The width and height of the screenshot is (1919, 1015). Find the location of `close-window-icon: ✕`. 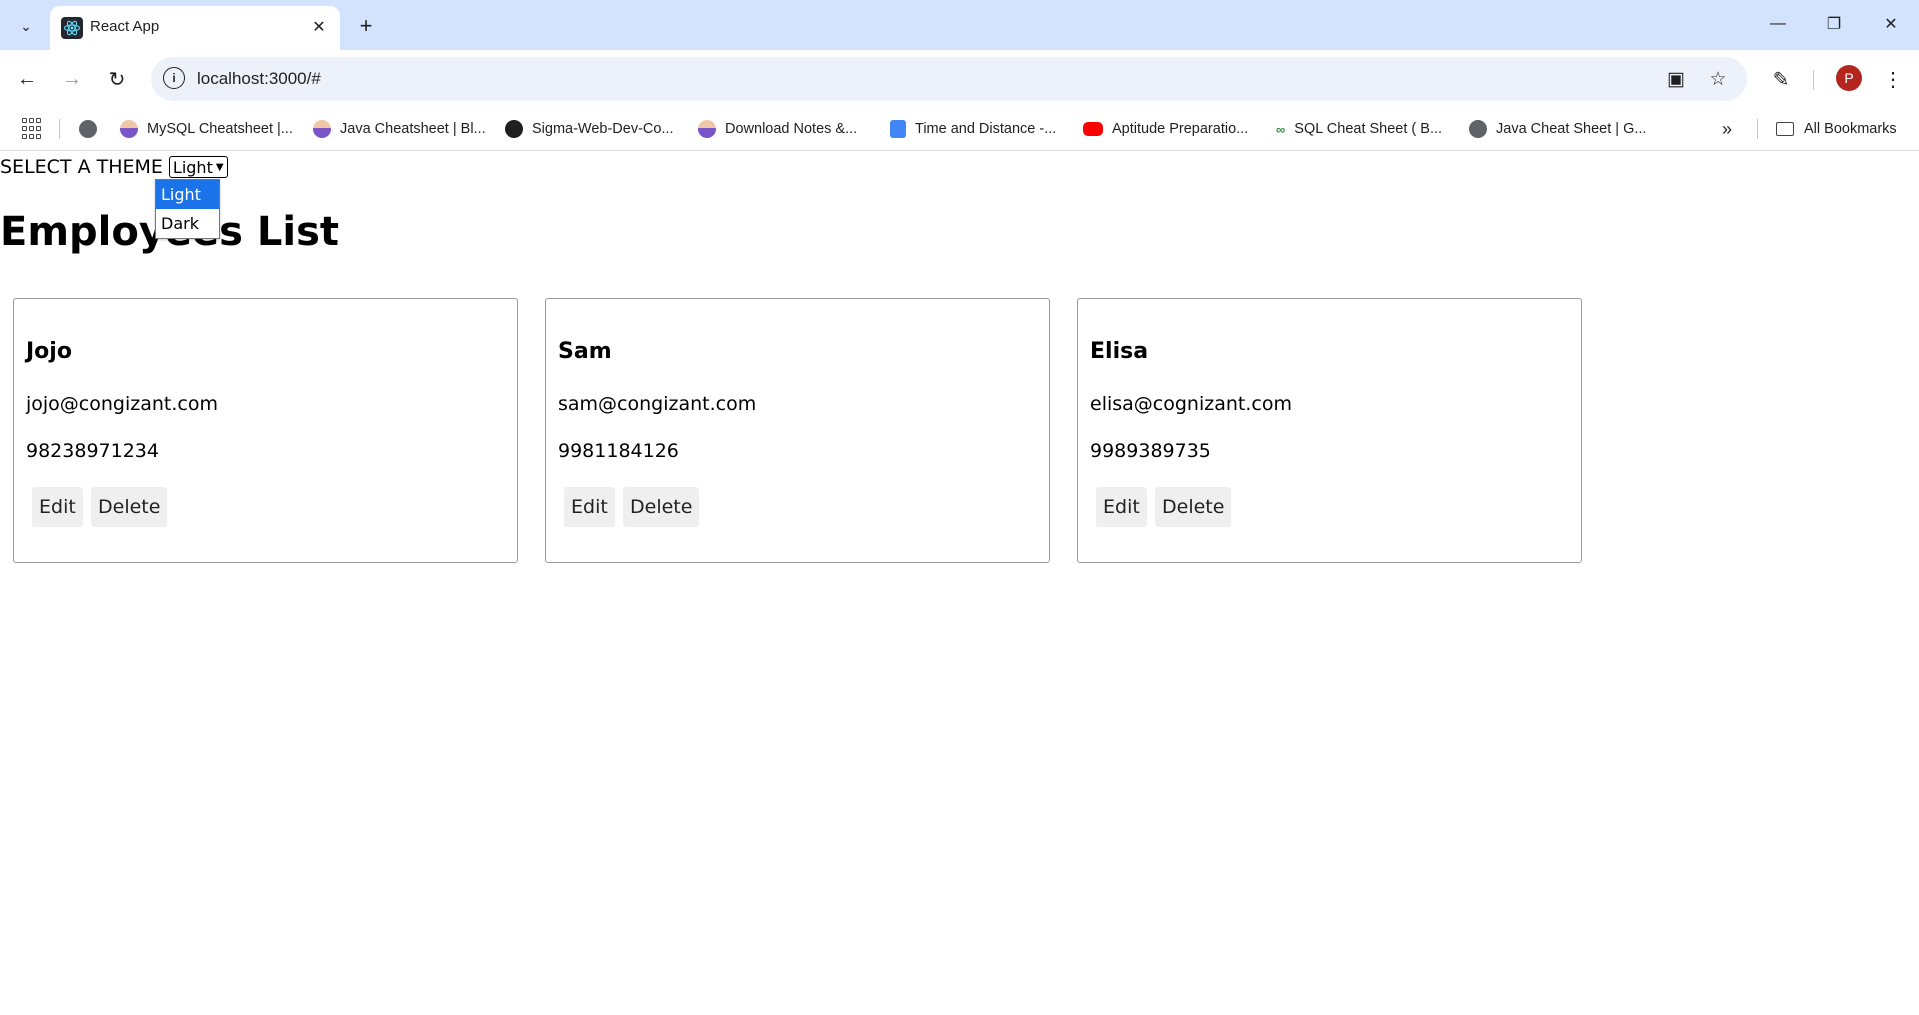

close-window-icon: ✕ is located at coordinates (1891, 24).